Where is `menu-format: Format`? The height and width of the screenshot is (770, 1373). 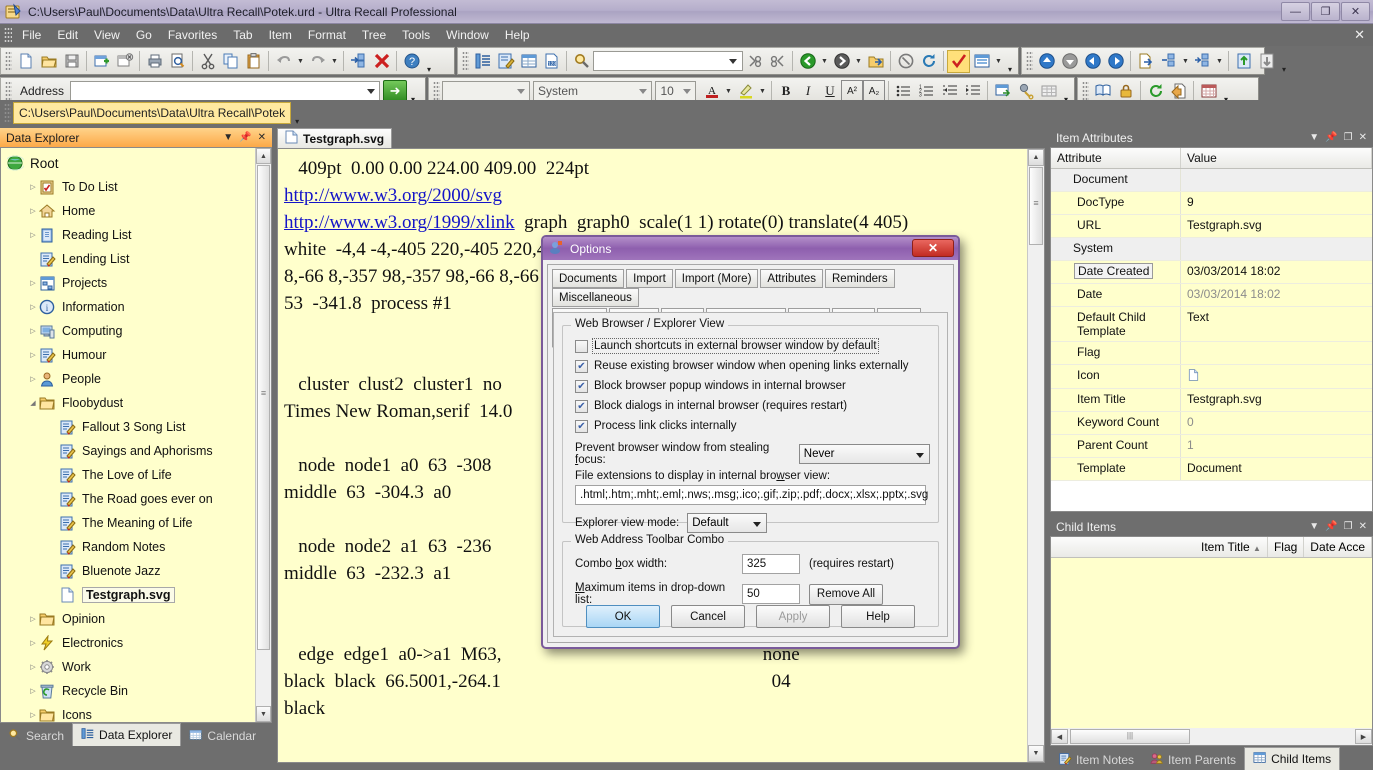
menu-format: Format is located at coordinates (327, 35).